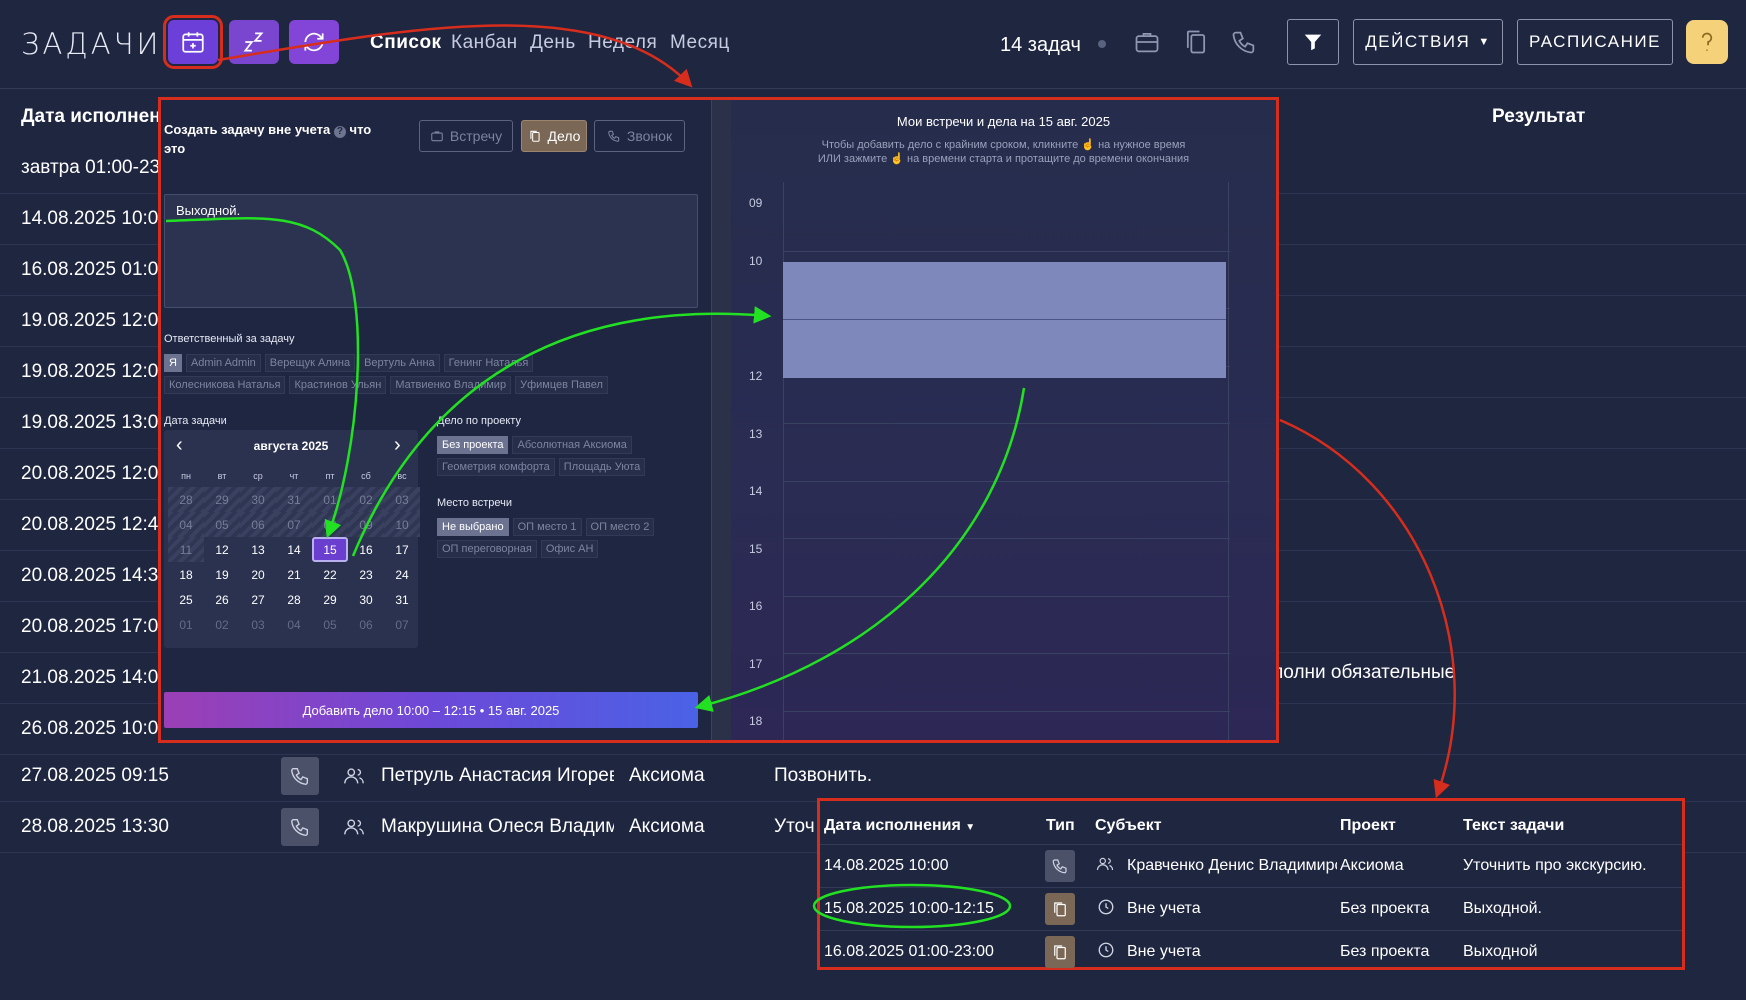 The width and height of the screenshot is (1746, 1000). What do you see at coordinates (1244, 42) in the screenshot?
I see `calls-filter-button` at bounding box center [1244, 42].